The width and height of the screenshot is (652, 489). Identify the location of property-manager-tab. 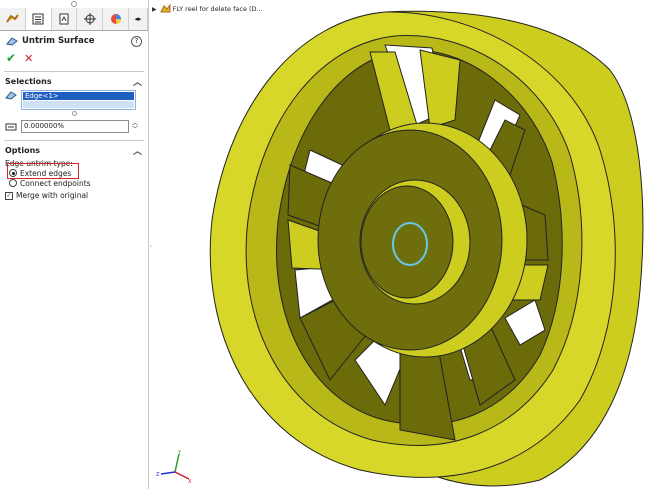
(38, 19).